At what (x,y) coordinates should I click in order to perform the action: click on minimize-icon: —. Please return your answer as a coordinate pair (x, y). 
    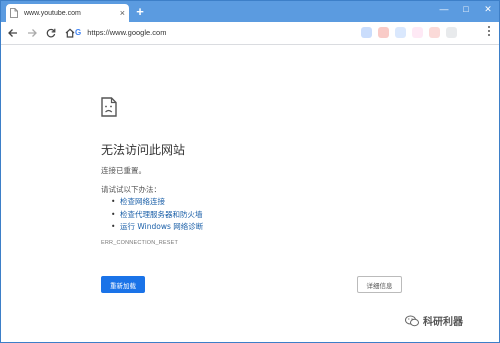
    Looking at the image, I should click on (444, 9).